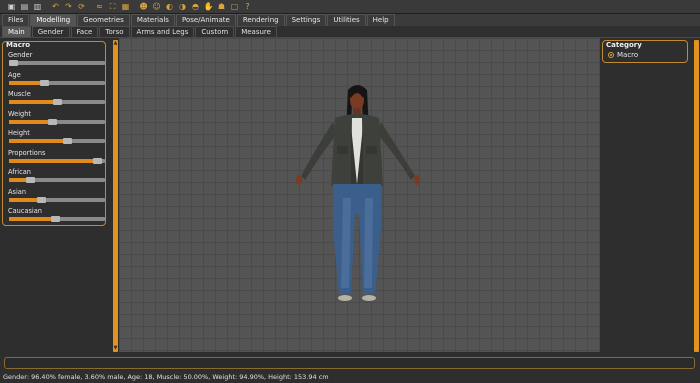 This screenshot has width=700, height=383. Describe the element at coordinates (221, 6) in the screenshot. I see `pose-icon: ☗` at that location.